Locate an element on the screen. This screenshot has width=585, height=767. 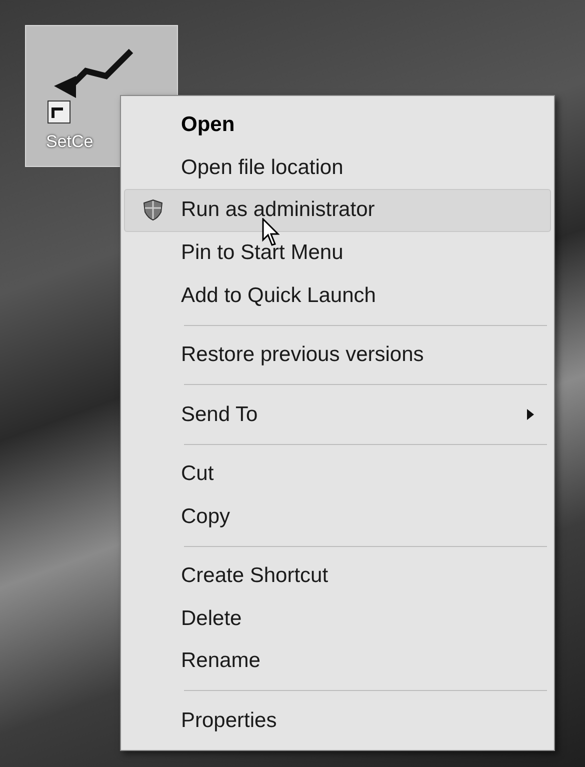
mouse-cursor-icon is located at coordinates (271, 232).